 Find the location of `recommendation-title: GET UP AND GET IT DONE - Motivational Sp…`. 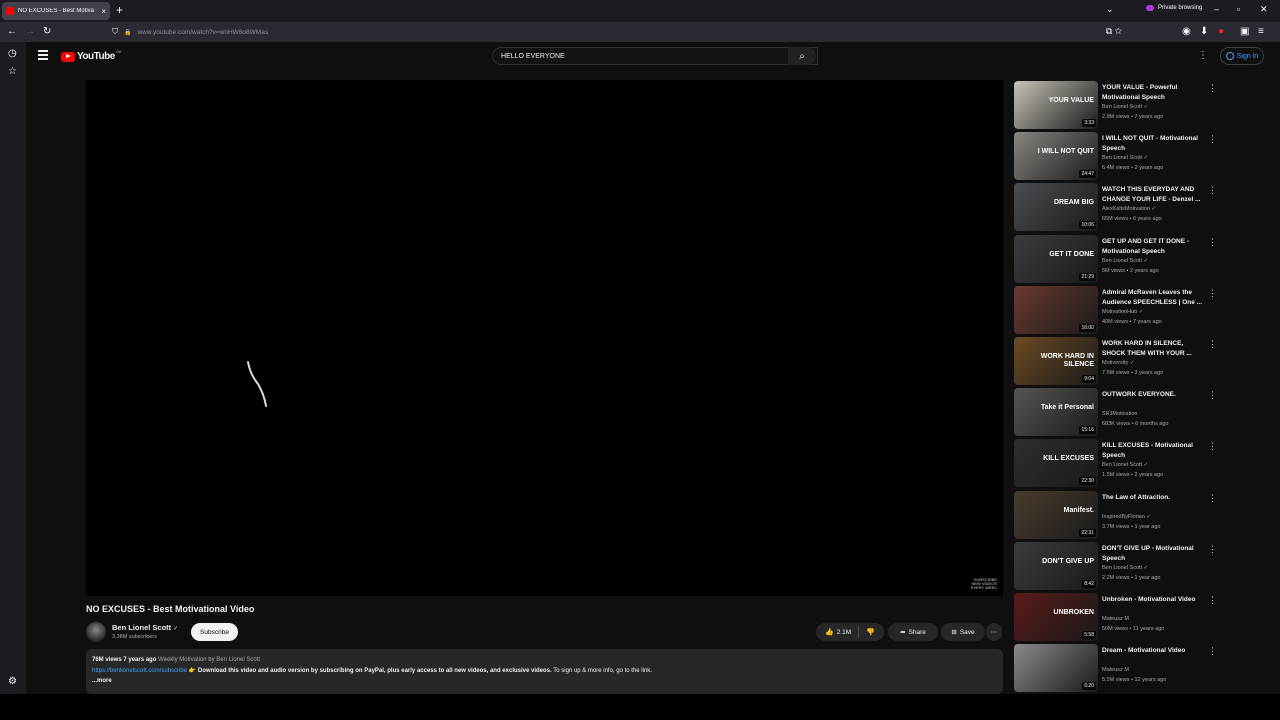

recommendation-title: GET UP AND GET IT DONE - Motivational Sp… is located at coordinates (1154, 247).